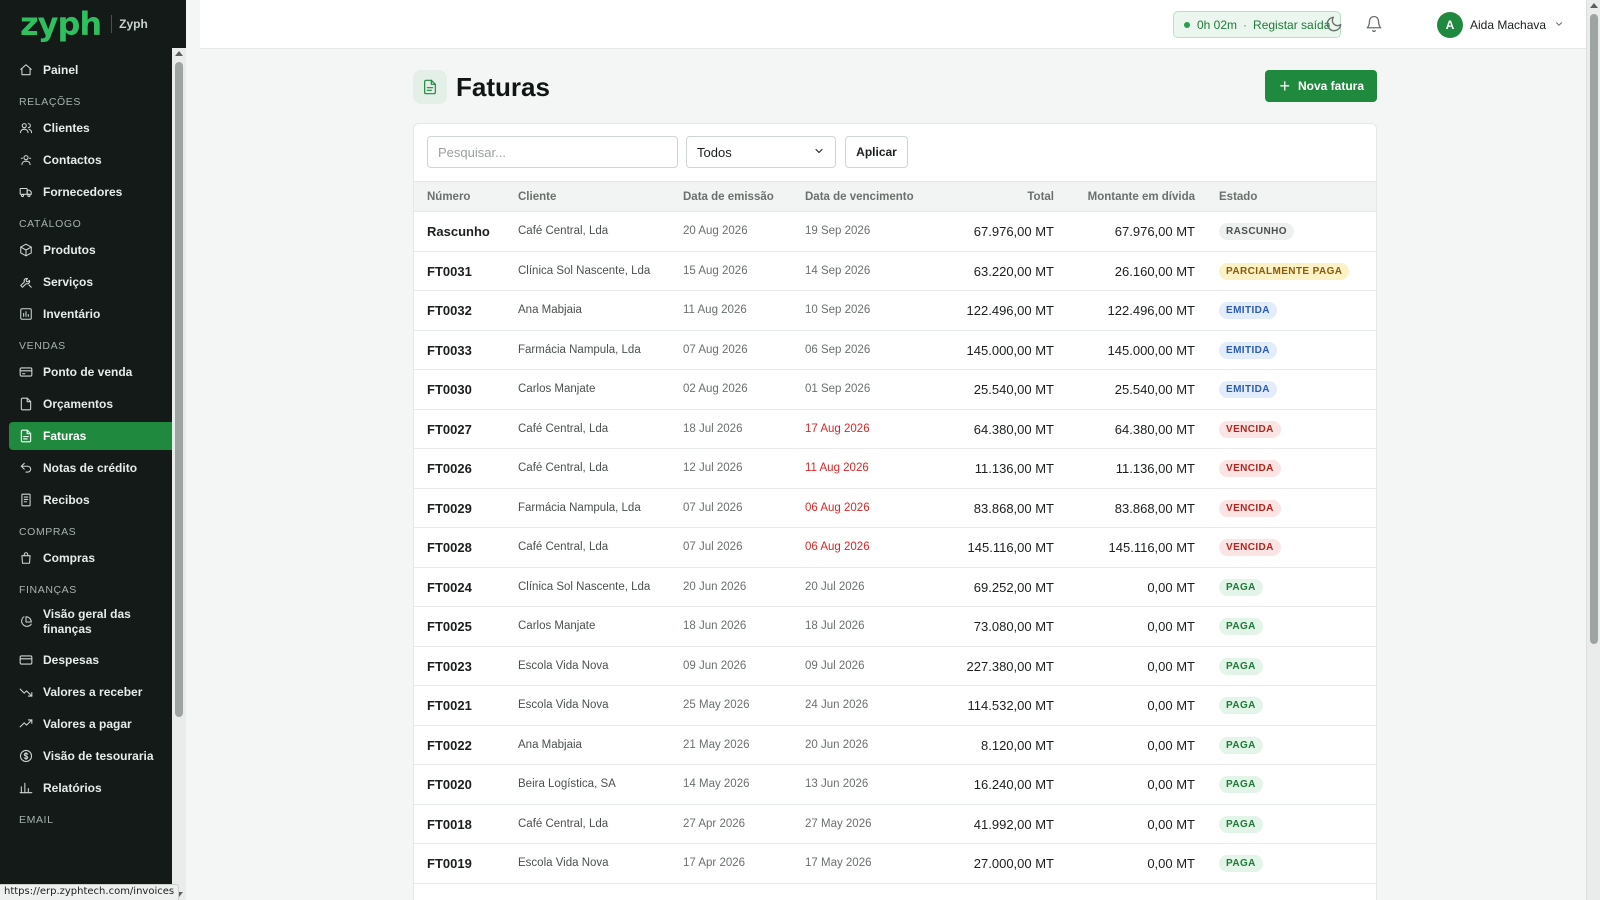 The height and width of the screenshot is (900, 1600). Describe the element at coordinates (449, 863) in the screenshot. I see `invoice-number: FT0019` at that location.